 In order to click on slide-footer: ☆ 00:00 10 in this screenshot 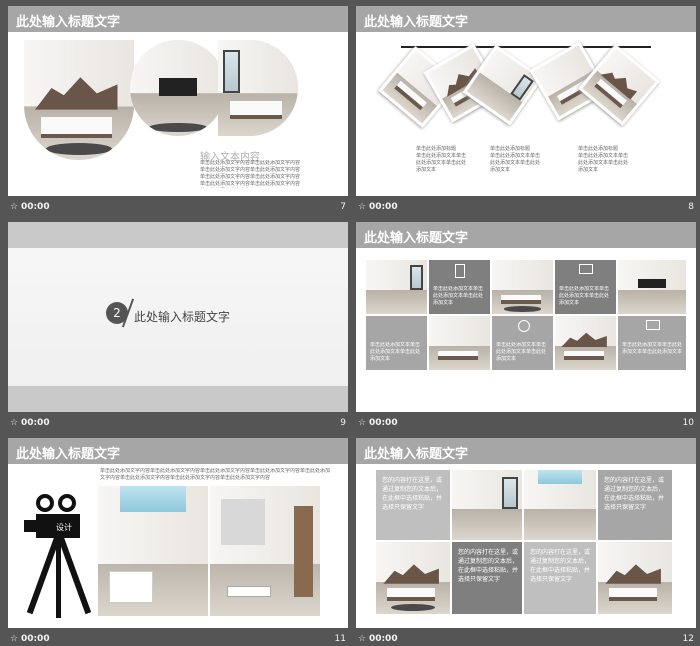, I will do `click(526, 423)`.